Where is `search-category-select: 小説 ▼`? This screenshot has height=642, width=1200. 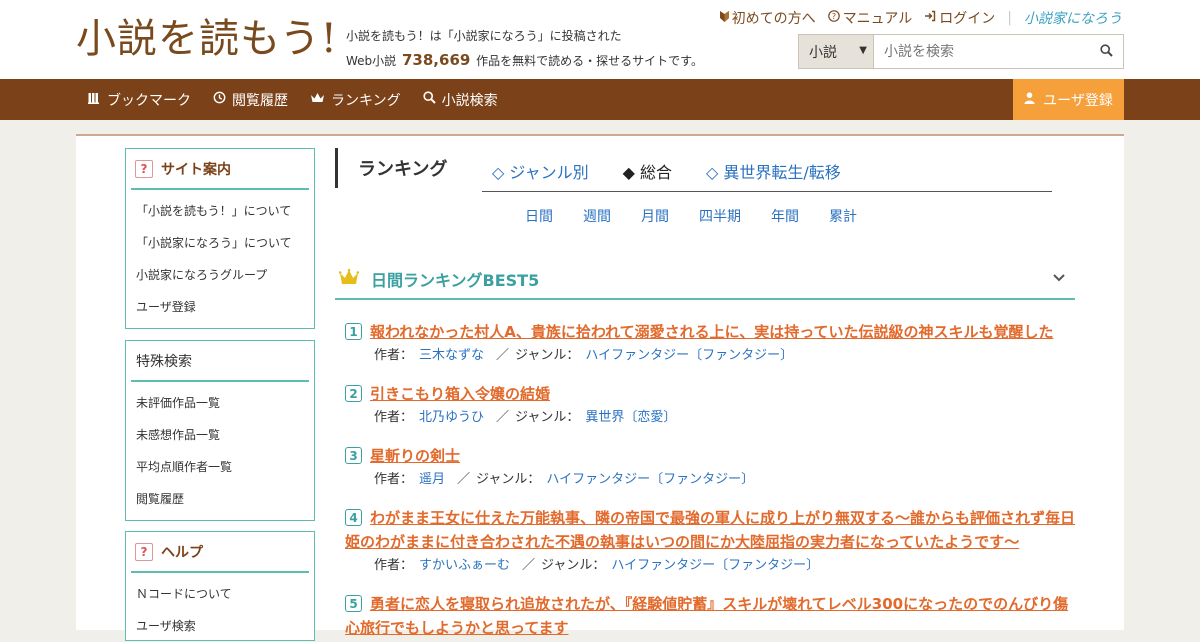
search-category-select: 小説 ▼ is located at coordinates (836, 51).